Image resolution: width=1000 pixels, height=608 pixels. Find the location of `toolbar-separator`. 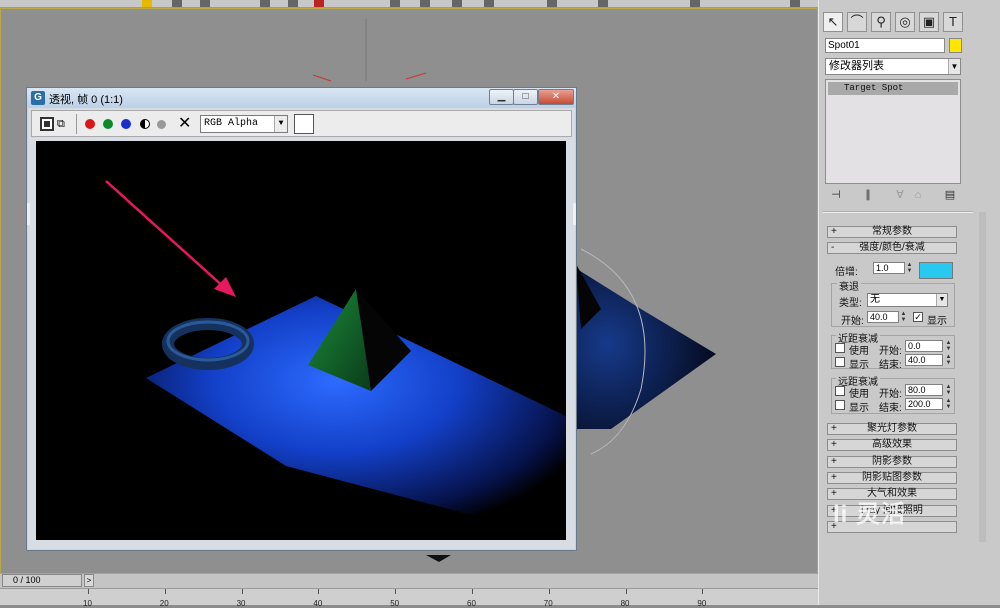

toolbar-separator is located at coordinates (76, 124).